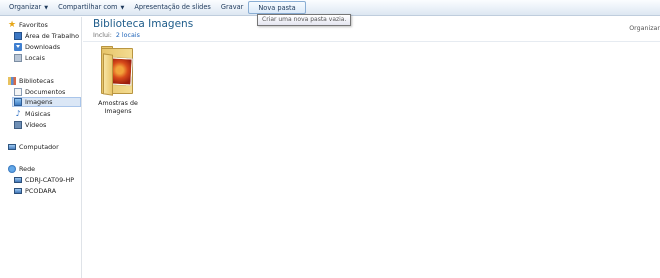 Image resolution: width=660 pixels, height=278 pixels. I want to click on nav-item-label: Vídeos, so click(36, 125).